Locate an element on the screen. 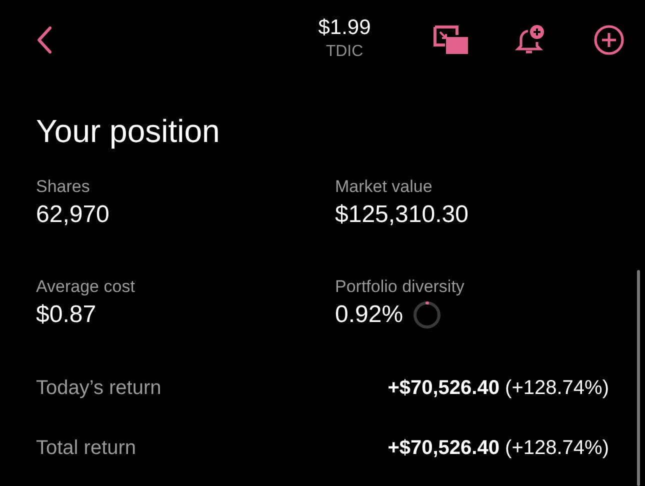 This screenshot has height=486, width=645. return-label: Today’s return is located at coordinates (99, 388).